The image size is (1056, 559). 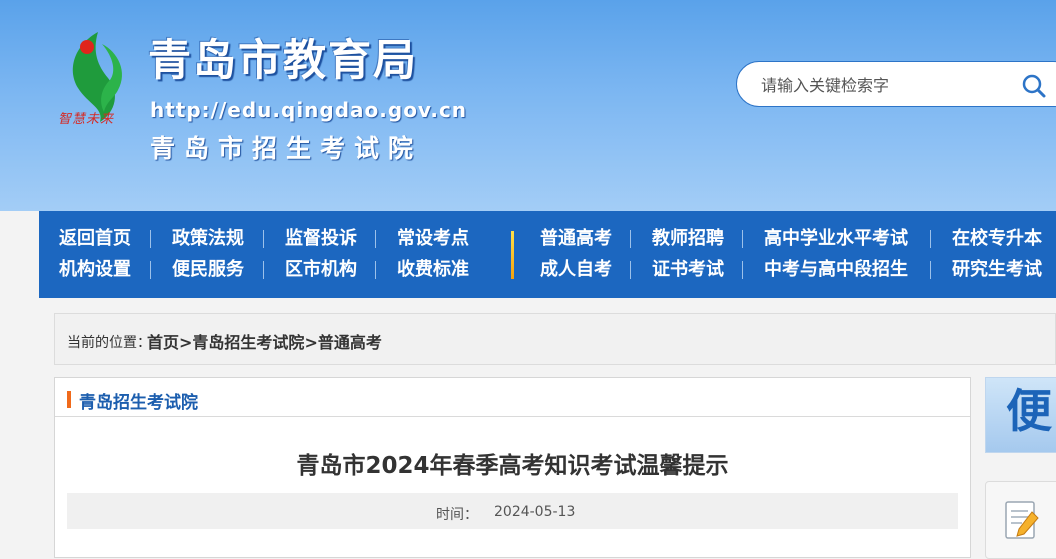 I want to click on nav-gaokao: 普通高考, so click(x=576, y=239).